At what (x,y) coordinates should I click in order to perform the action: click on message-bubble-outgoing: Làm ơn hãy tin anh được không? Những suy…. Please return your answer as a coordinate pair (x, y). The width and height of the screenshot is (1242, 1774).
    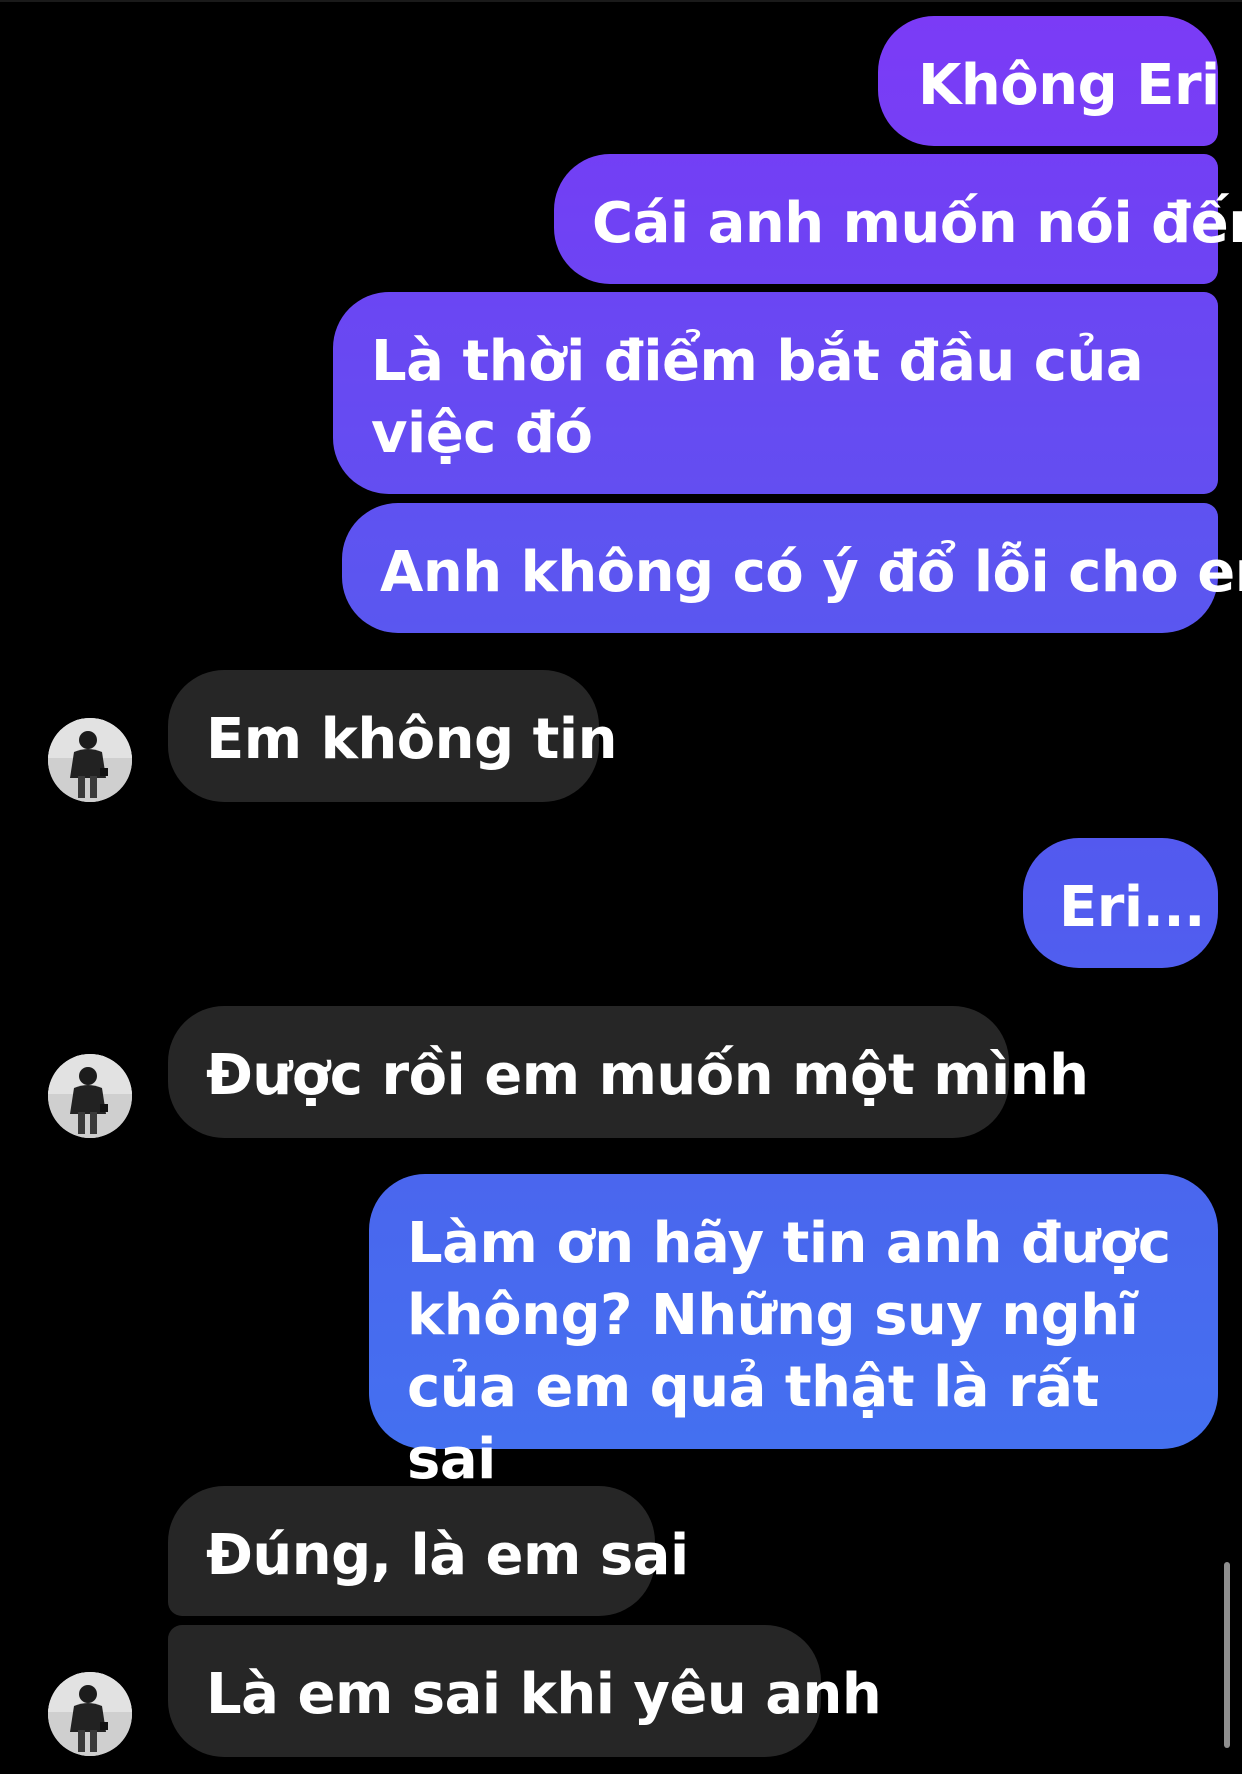
    Looking at the image, I should click on (793, 1333).